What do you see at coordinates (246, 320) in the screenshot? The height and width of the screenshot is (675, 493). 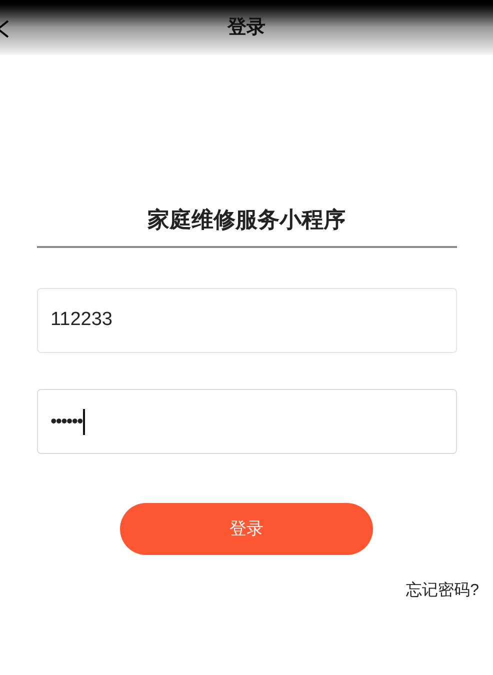 I see `username-field: 112233` at bounding box center [246, 320].